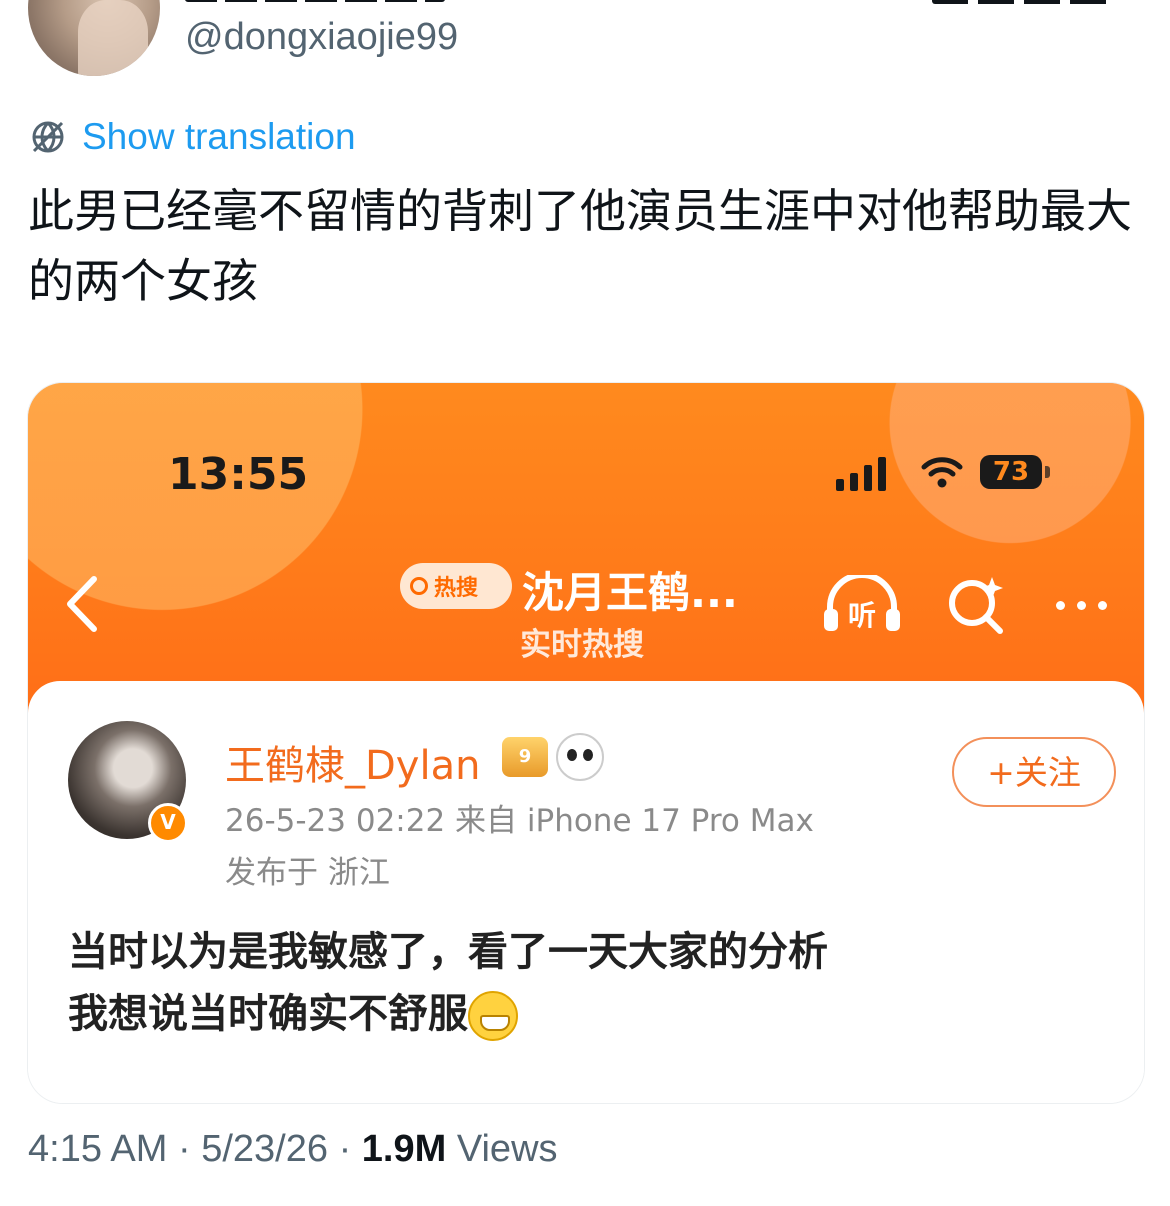 This screenshot has height=1206, width=1170. What do you see at coordinates (976, 605) in the screenshot?
I see `search-sparkle-icon` at bounding box center [976, 605].